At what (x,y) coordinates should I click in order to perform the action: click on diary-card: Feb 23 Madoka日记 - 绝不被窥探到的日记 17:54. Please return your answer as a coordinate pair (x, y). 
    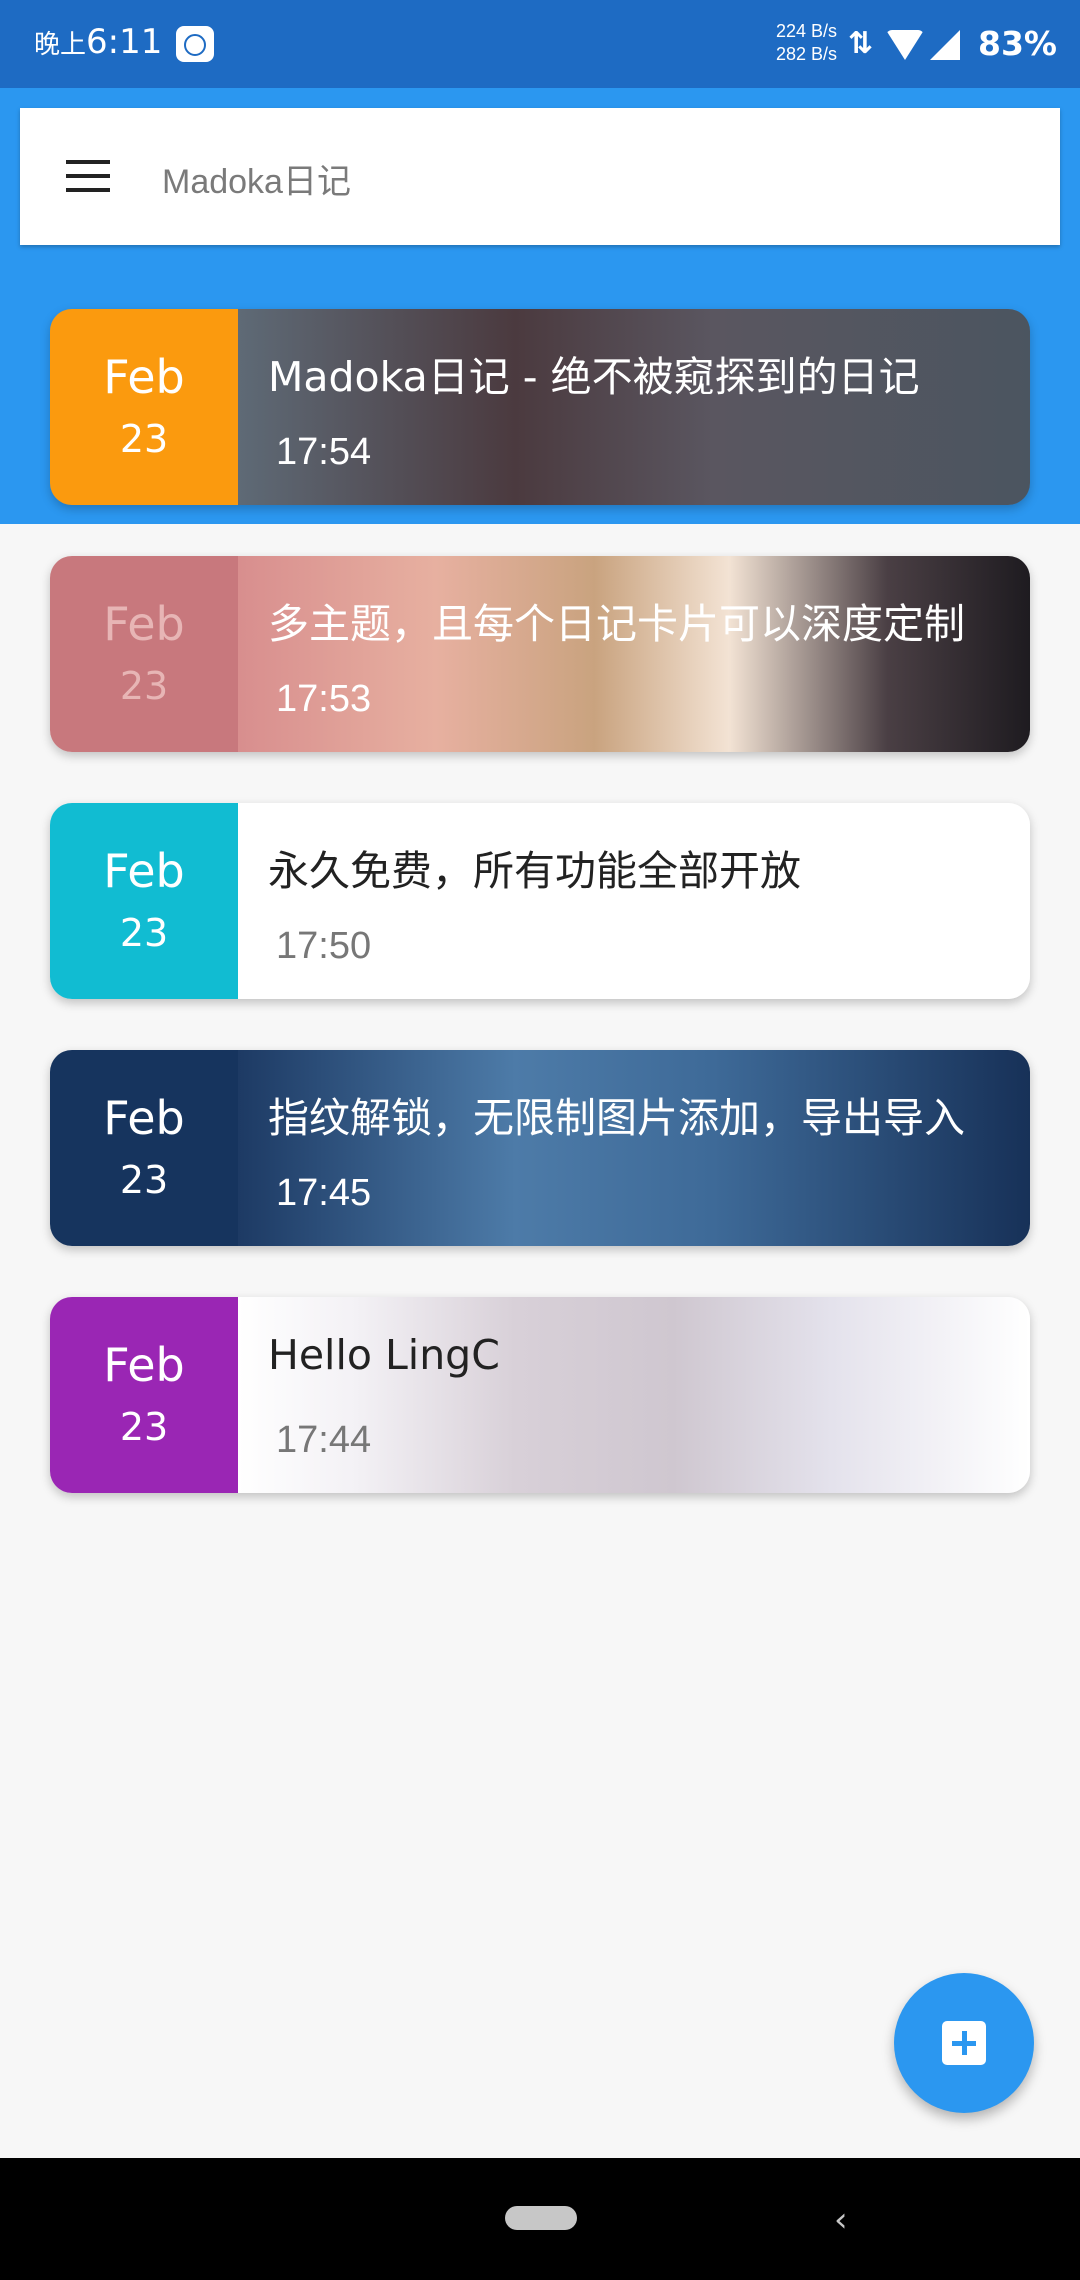
    Looking at the image, I should click on (540, 407).